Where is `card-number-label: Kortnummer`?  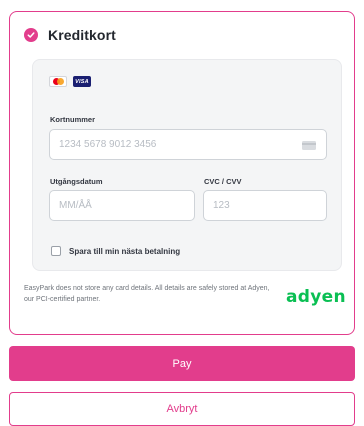
card-number-label: Kortnummer is located at coordinates (73, 119).